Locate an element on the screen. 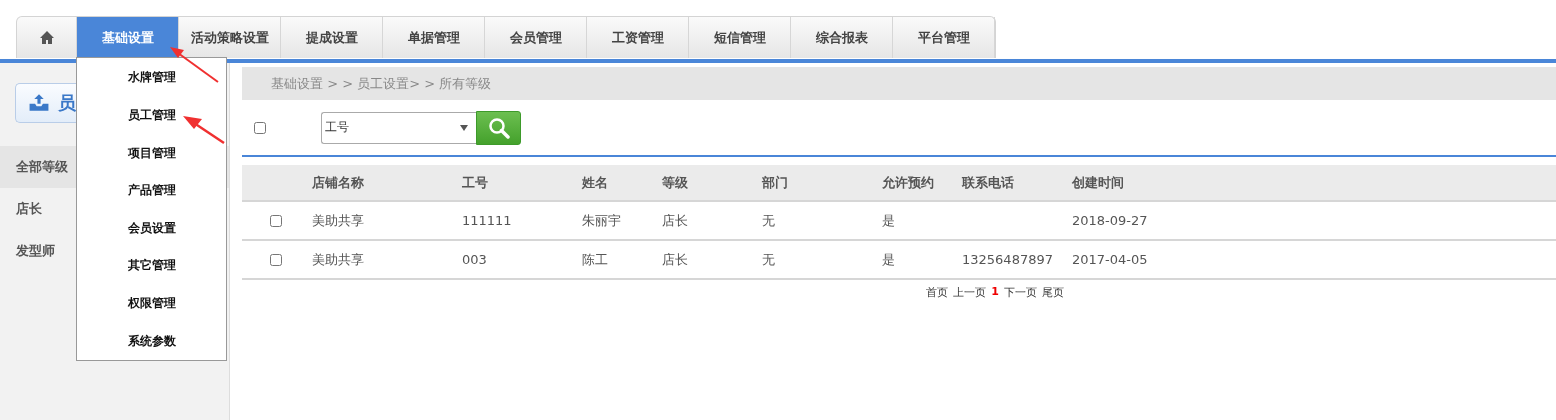 This screenshot has height=420, width=1556. column-header: 姓名 is located at coordinates (595, 182).